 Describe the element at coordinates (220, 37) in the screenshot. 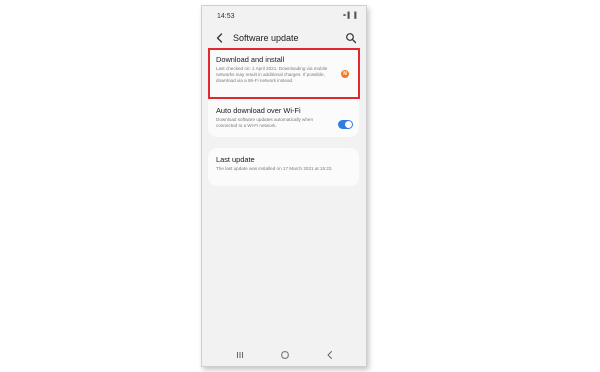

I see `back-arrow-icon` at that location.